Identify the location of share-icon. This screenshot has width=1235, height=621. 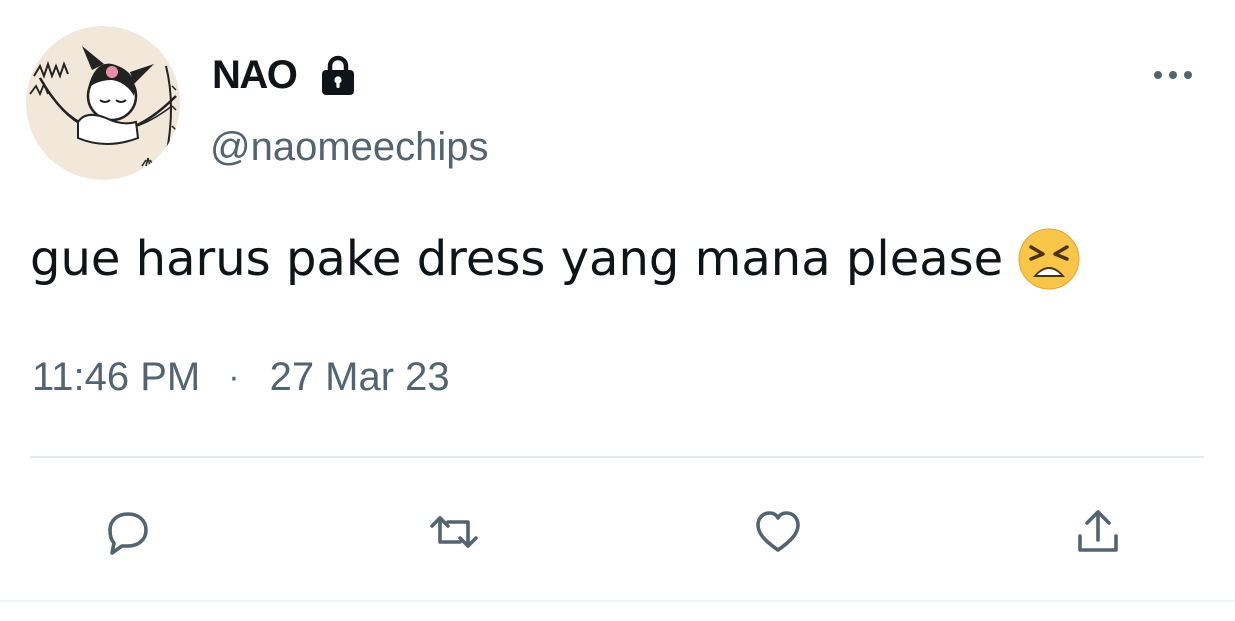
(1098, 531).